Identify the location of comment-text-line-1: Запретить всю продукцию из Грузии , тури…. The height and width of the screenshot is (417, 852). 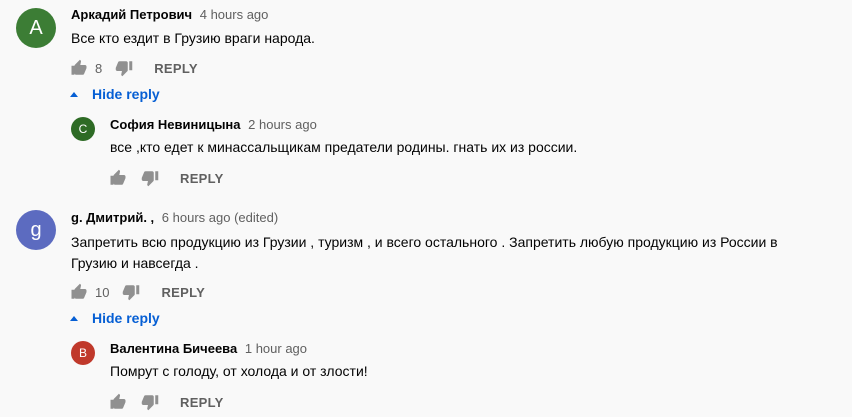
(424, 242).